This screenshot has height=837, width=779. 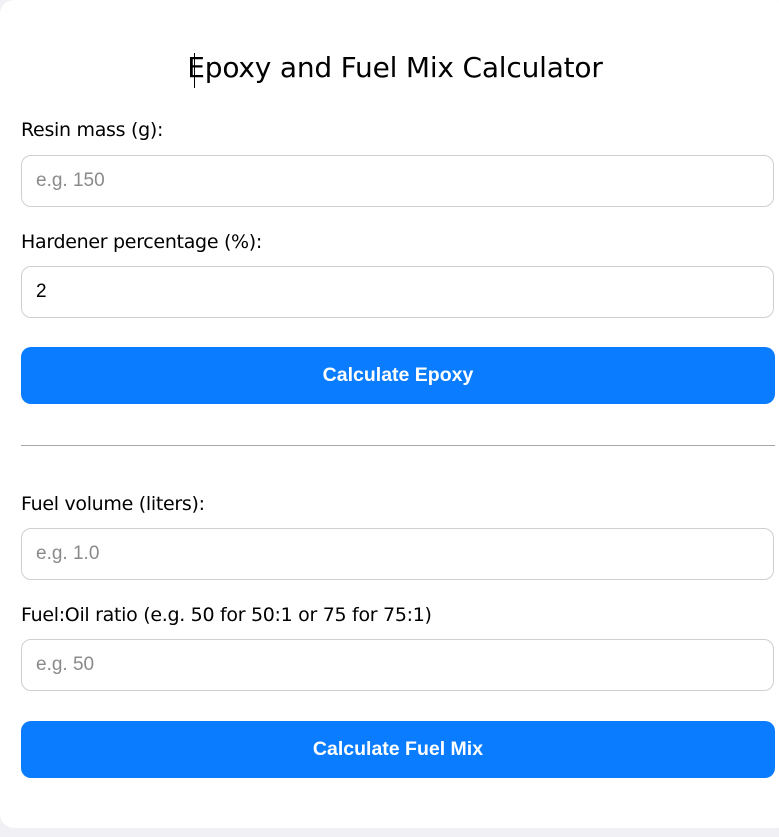 What do you see at coordinates (113, 504) in the screenshot?
I see `fuel-volume-label: Fuel volume (liters):` at bounding box center [113, 504].